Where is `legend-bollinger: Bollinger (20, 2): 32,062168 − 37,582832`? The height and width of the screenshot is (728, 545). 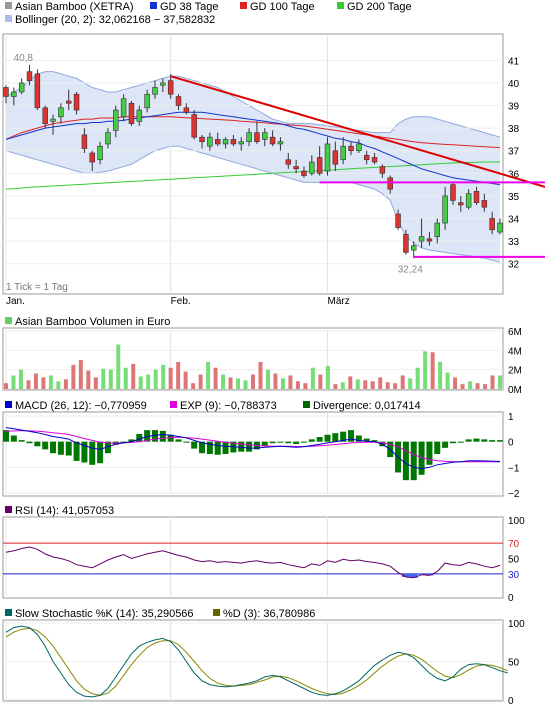 legend-bollinger: Bollinger (20, 2): 32,062168 − 37,582832 is located at coordinates (115, 20).